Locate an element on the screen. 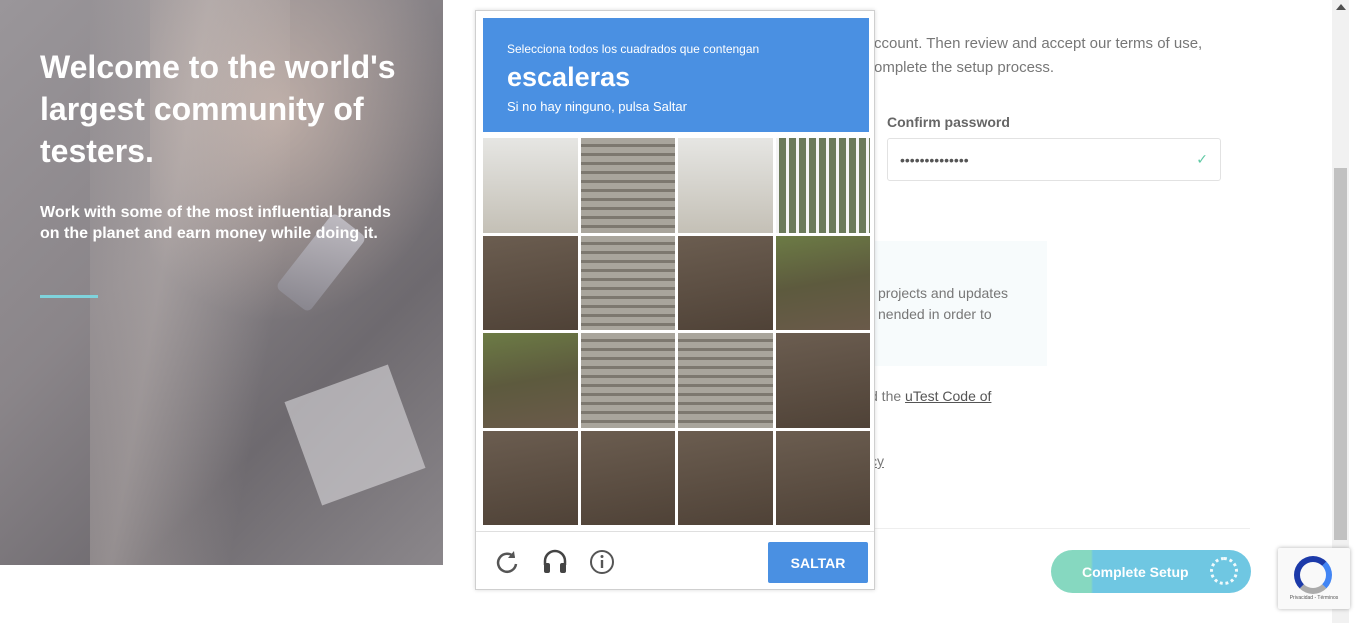 This screenshot has width=1366, height=623. info-icon is located at coordinates (602, 562).